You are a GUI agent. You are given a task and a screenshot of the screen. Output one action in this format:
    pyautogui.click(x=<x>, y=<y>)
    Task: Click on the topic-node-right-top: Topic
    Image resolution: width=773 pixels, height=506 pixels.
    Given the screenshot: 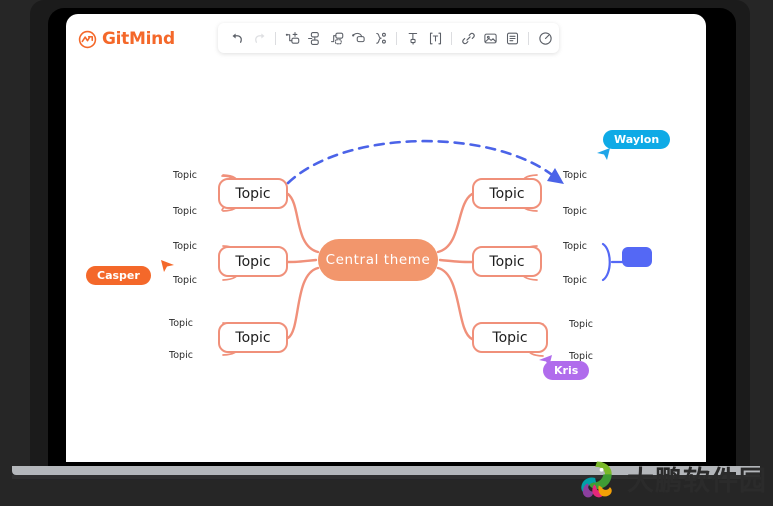 What is the action you would take?
    pyautogui.click(x=507, y=193)
    